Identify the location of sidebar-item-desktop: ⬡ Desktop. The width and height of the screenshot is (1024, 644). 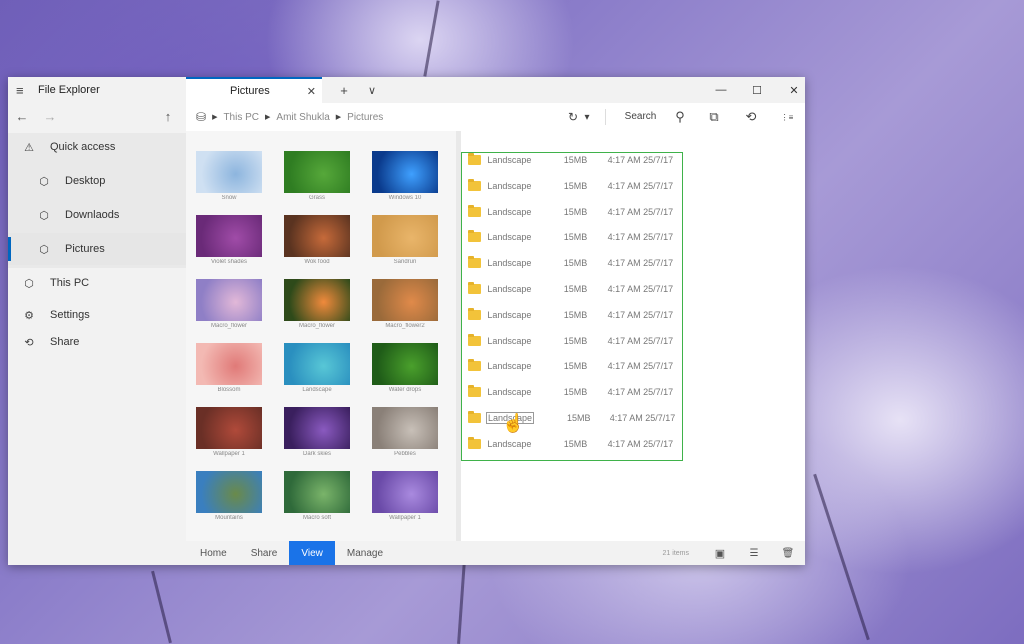
(97, 181).